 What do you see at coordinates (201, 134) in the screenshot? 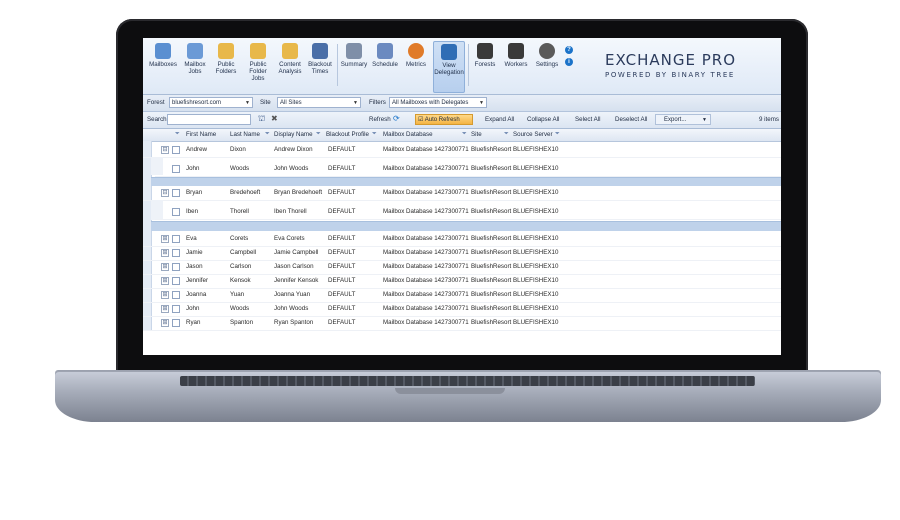
I see `col-first-name: First Name` at bounding box center [201, 134].